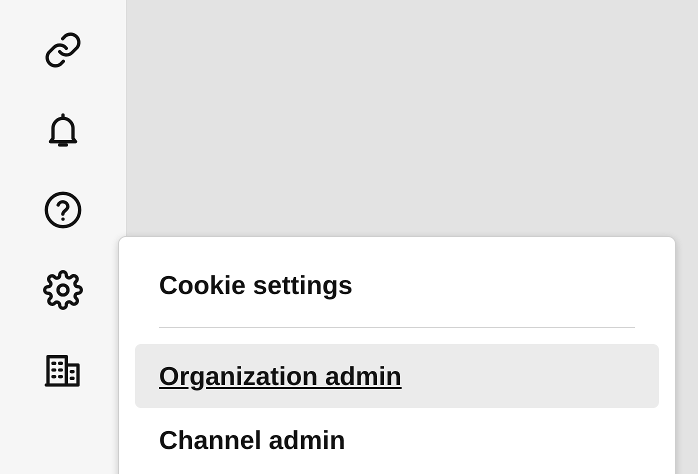  Describe the element at coordinates (63, 290) in the screenshot. I see `settings-icon` at that location.